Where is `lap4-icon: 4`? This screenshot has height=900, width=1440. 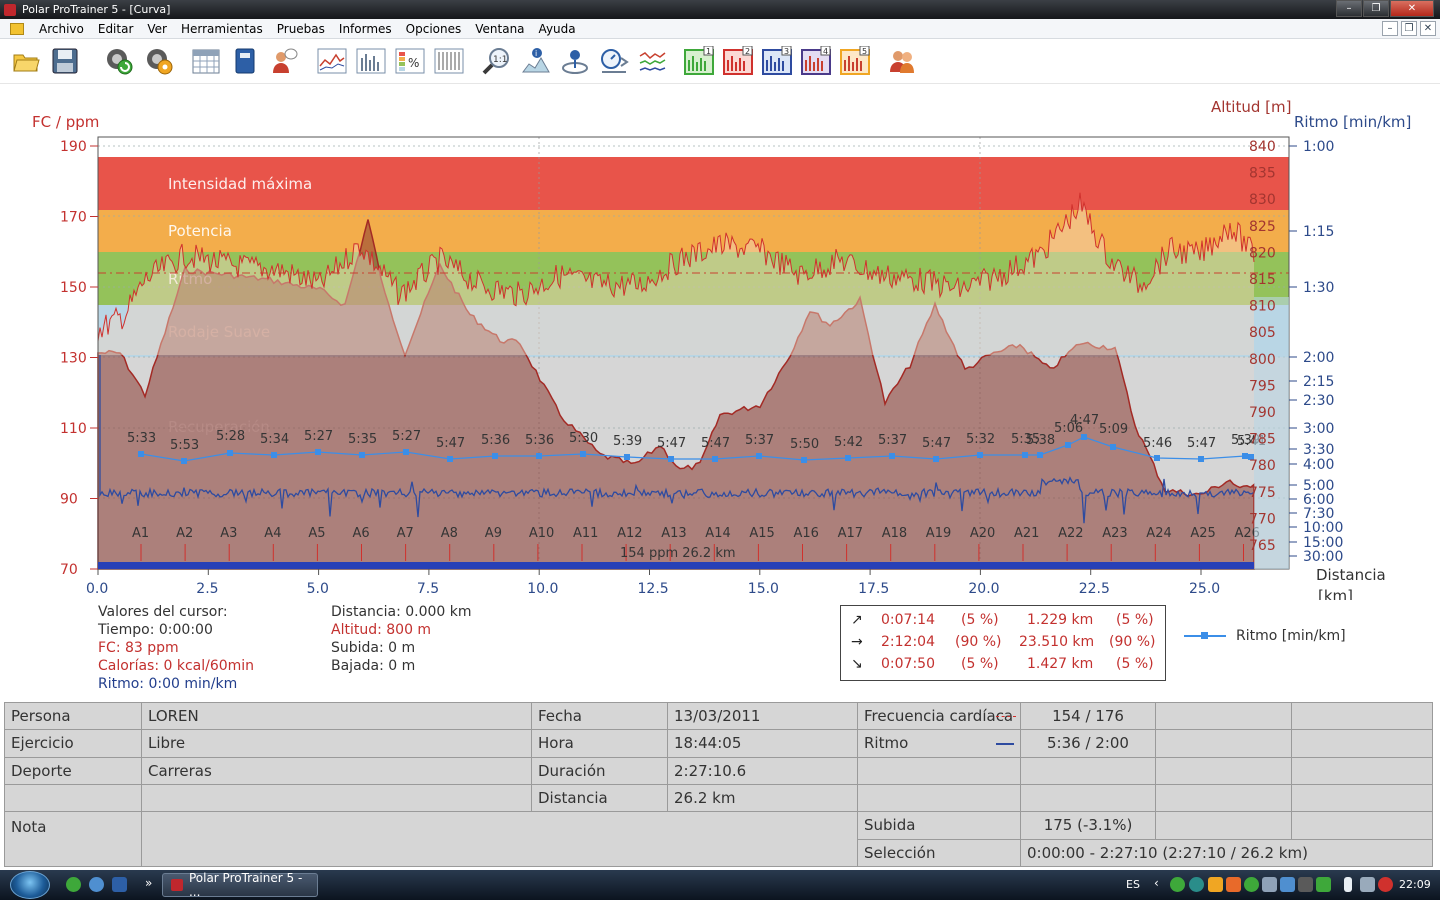
lap4-icon: 4 is located at coordinates (815, 60).